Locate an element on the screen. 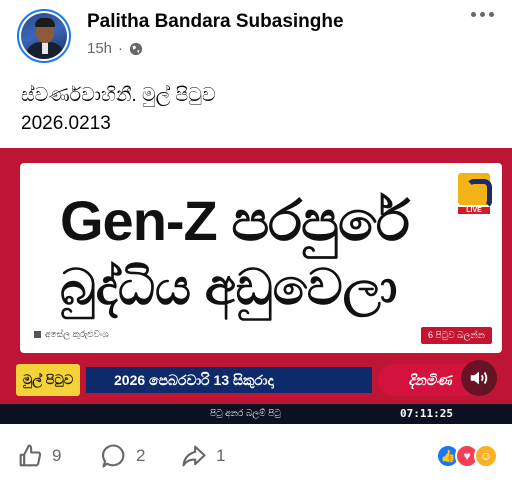 The width and height of the screenshot is (512, 488). speaker-icon is located at coordinates (479, 378).